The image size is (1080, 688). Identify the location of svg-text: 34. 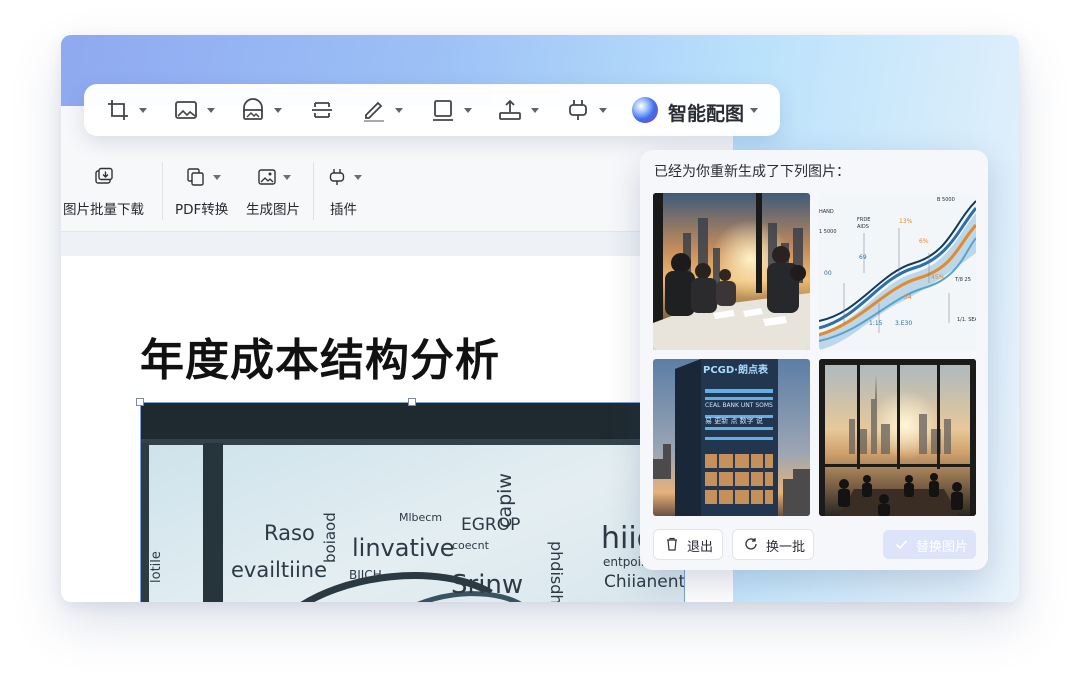
(908, 297).